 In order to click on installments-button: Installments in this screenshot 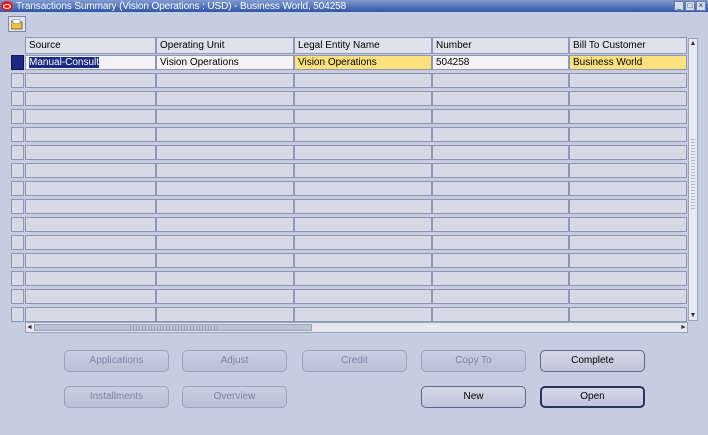, I will do `click(116, 397)`.